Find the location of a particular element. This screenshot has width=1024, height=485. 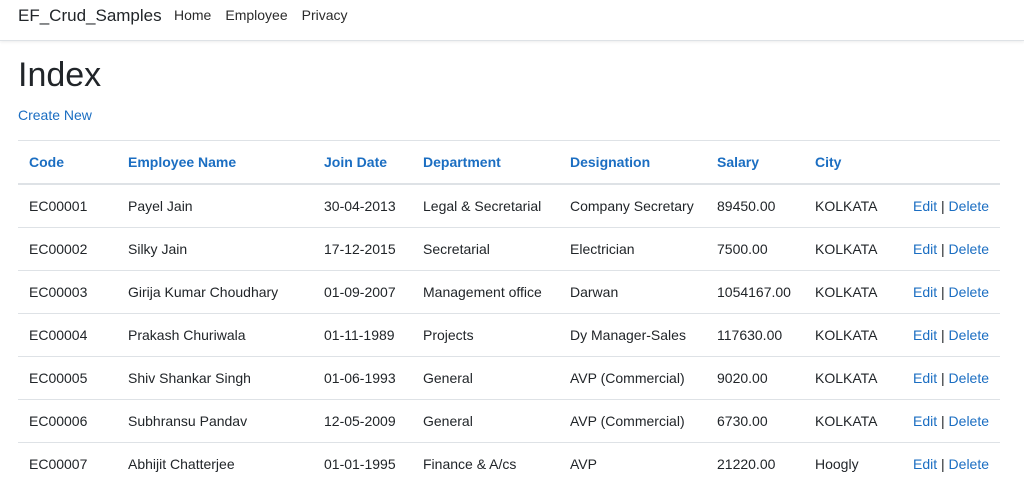

cell-join-date: 01-06-1993 is located at coordinates (362, 378).